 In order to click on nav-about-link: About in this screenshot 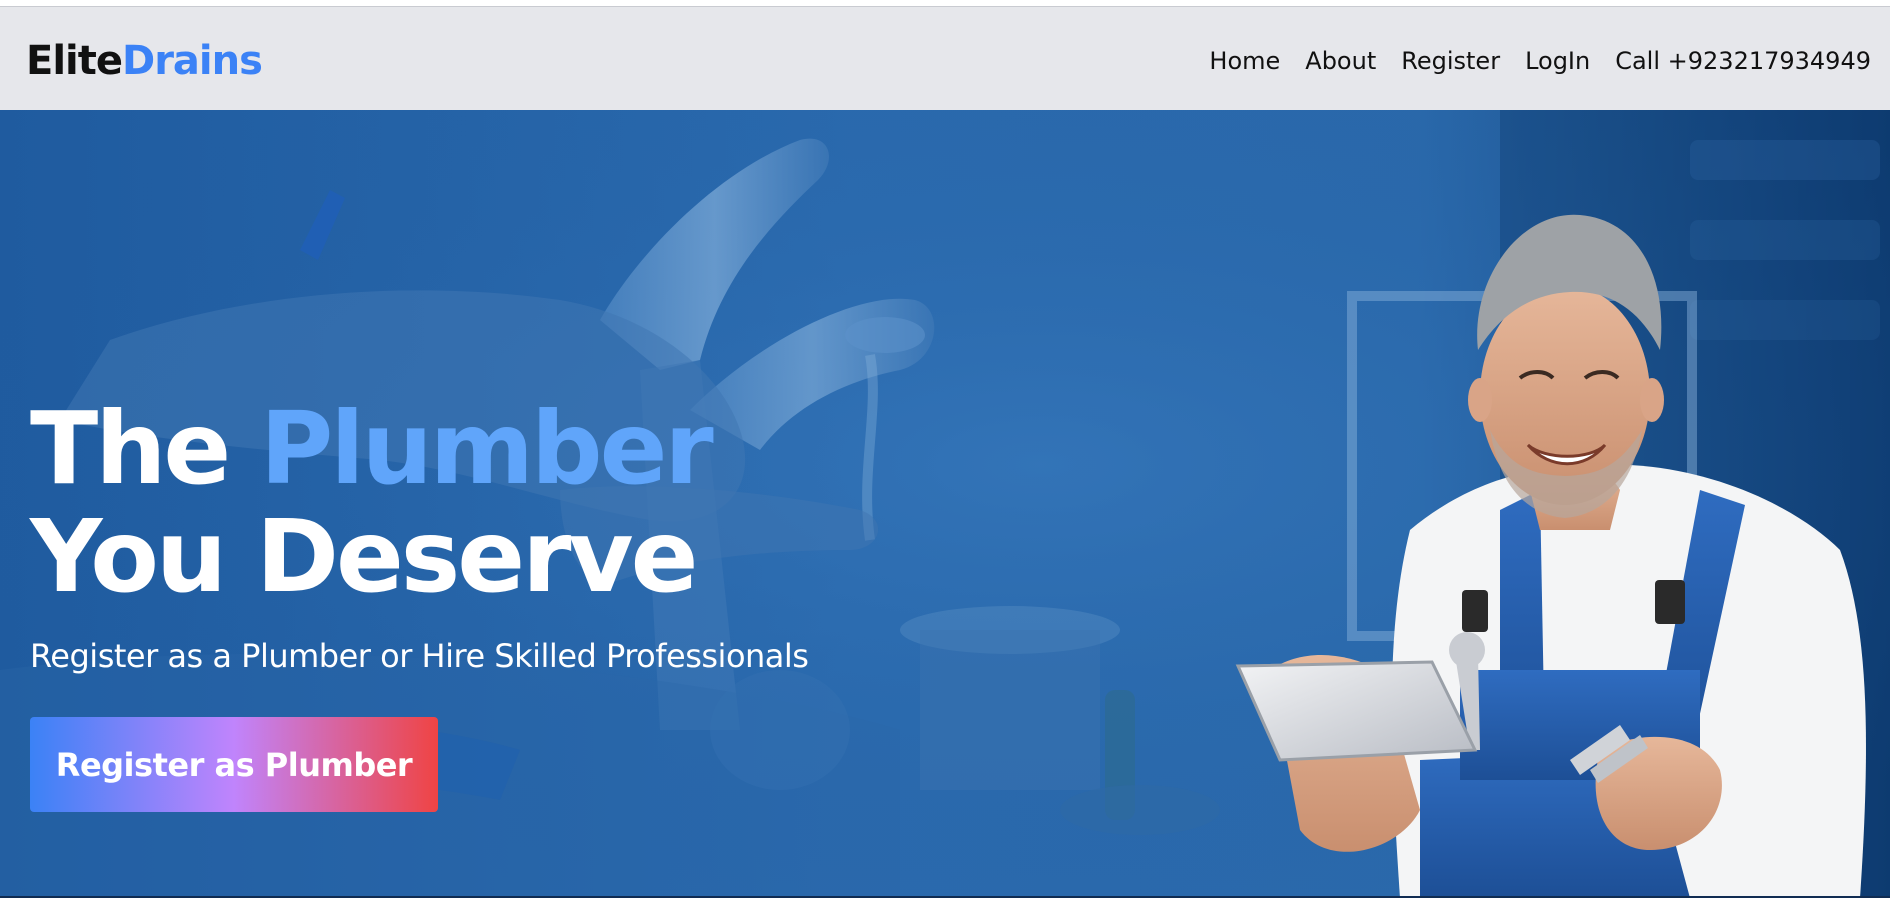, I will do `click(1340, 61)`.